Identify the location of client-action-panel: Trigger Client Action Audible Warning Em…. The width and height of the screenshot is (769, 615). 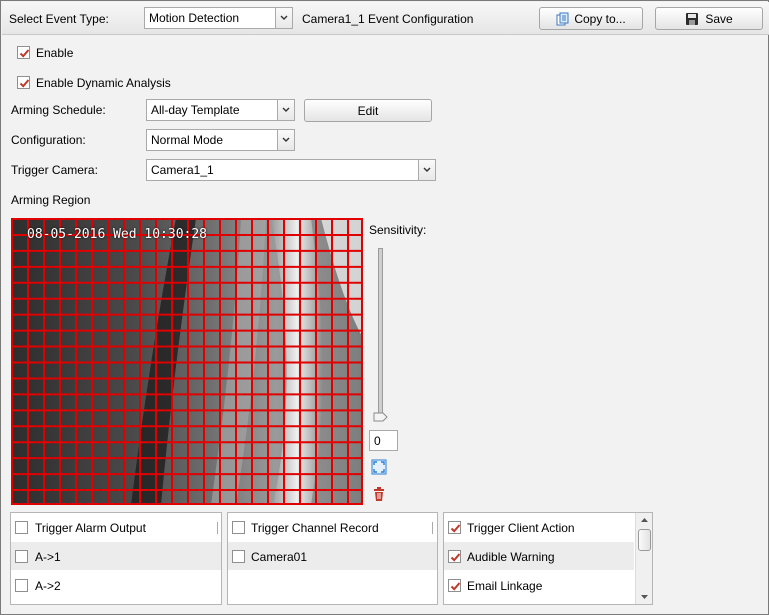
(548, 558).